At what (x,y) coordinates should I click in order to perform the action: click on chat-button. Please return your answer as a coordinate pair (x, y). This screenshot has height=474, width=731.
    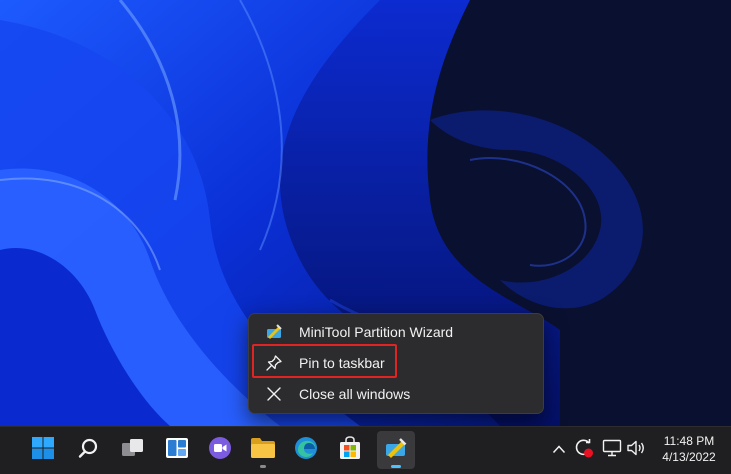
    Looking at the image, I should click on (220, 450).